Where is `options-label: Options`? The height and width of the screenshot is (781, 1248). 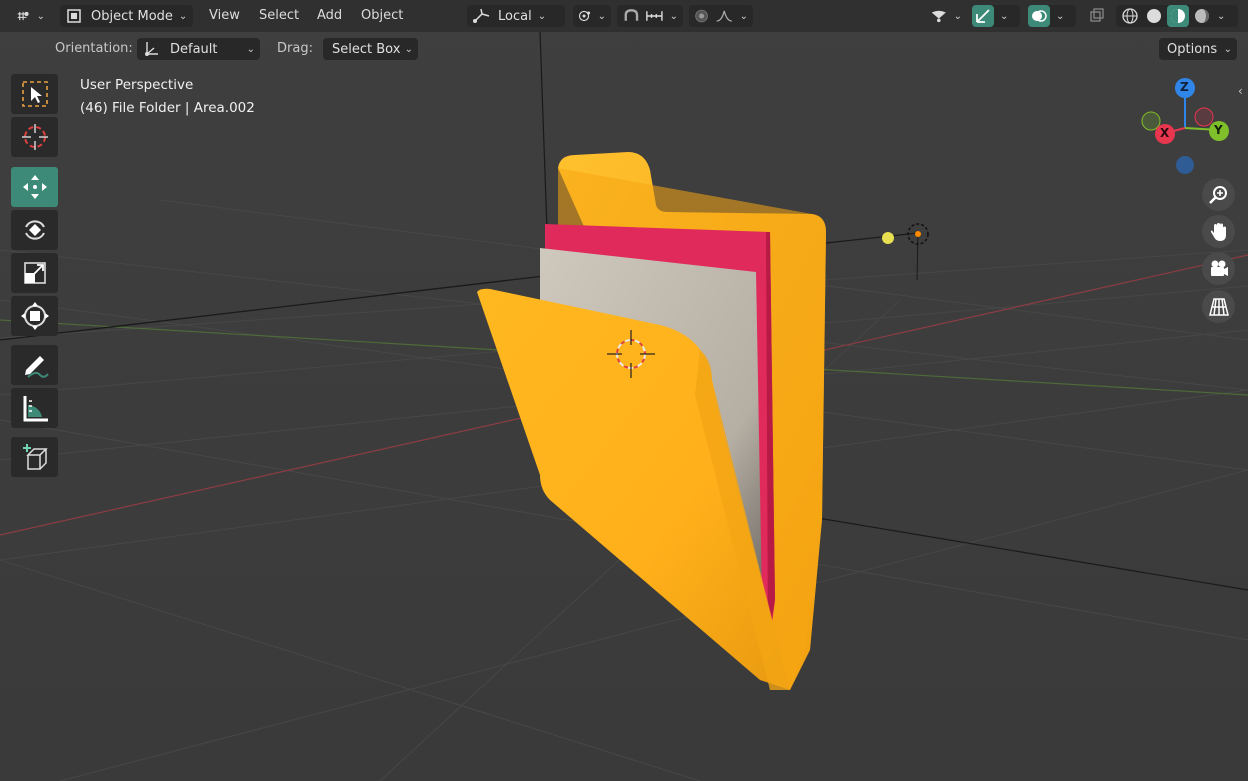
options-label: Options is located at coordinates (1192, 49).